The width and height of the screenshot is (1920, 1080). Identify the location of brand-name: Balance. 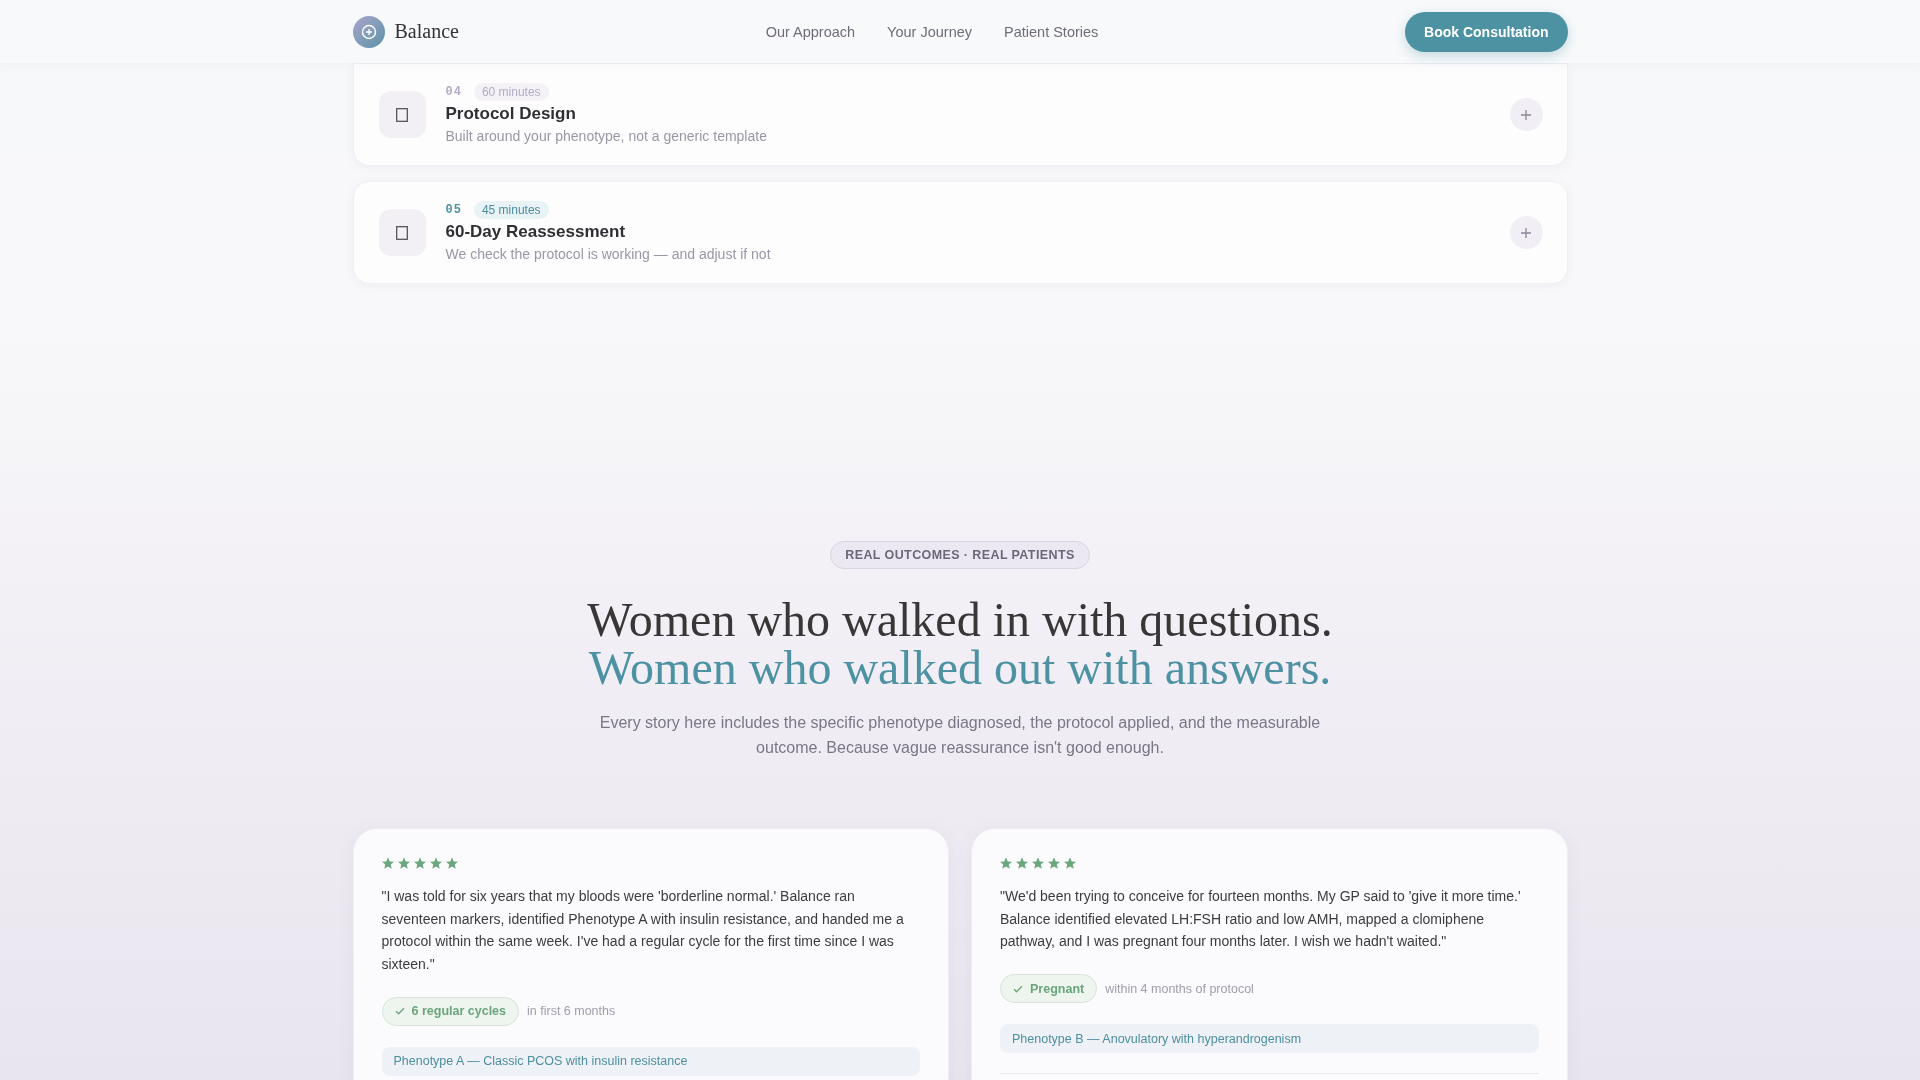
(426, 31).